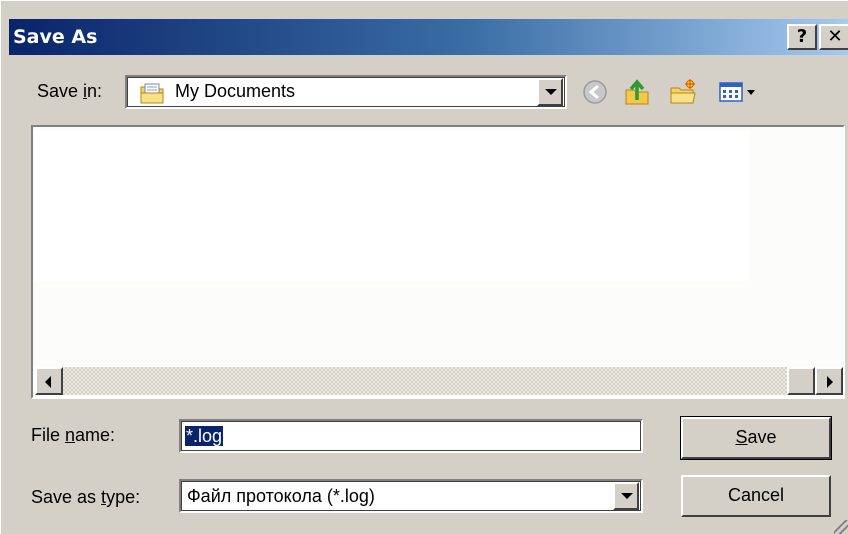 The image size is (848, 534). What do you see at coordinates (346, 92) in the screenshot?
I see `save-in-dropdown: My Documents` at bounding box center [346, 92].